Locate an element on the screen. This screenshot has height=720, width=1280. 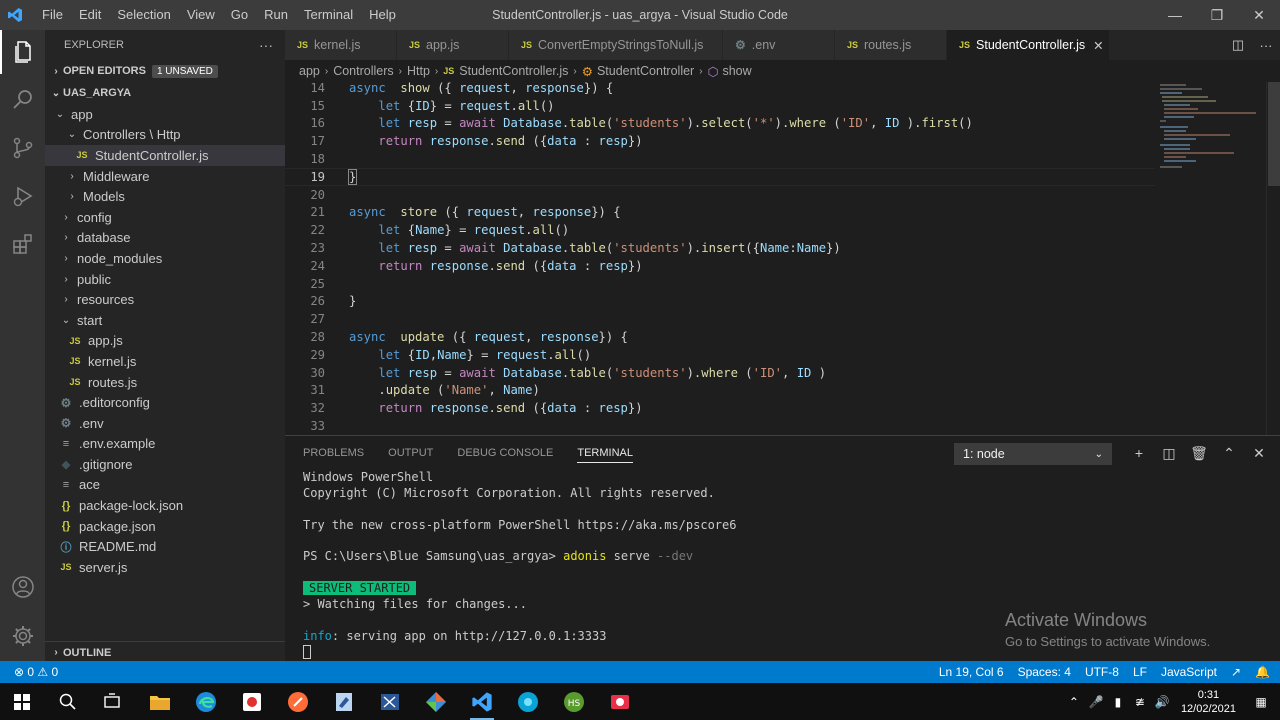
tree-file-package-lock: {} package-lock.json is located at coordinates (165, 505).